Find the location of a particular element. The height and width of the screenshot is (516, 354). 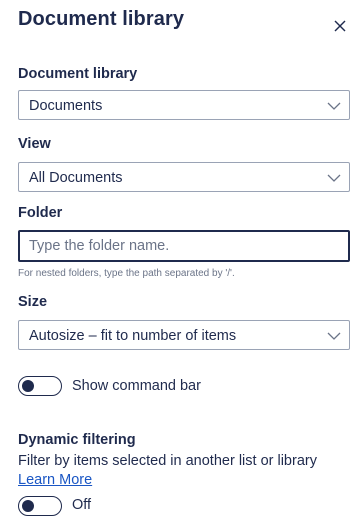

close-button is located at coordinates (340, 26).